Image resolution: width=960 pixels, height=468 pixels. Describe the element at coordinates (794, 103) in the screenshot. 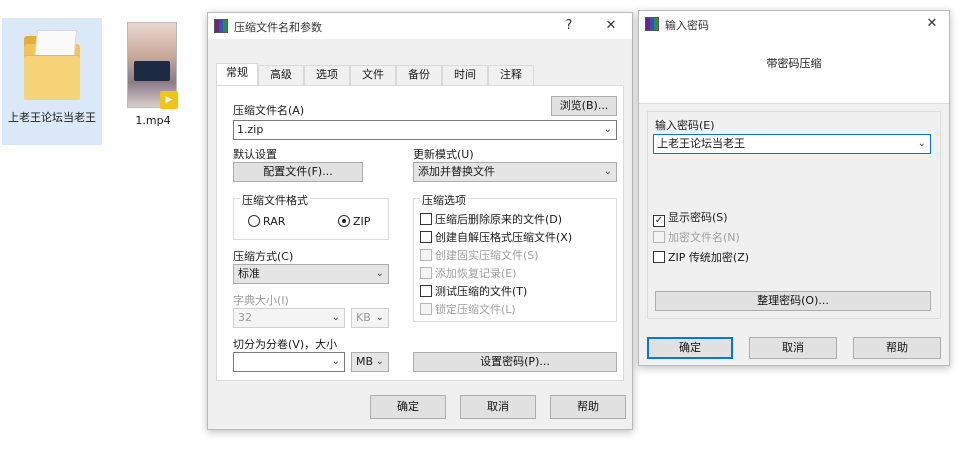

I see `divider` at that location.